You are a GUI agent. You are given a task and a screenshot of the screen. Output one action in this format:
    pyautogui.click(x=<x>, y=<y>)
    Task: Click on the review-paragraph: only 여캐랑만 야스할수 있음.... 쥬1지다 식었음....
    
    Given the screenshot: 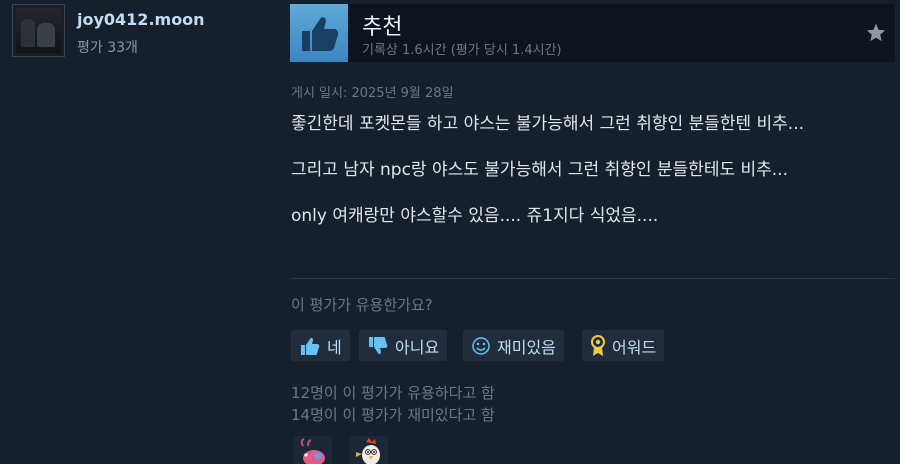 What is the action you would take?
    pyautogui.click(x=475, y=216)
    